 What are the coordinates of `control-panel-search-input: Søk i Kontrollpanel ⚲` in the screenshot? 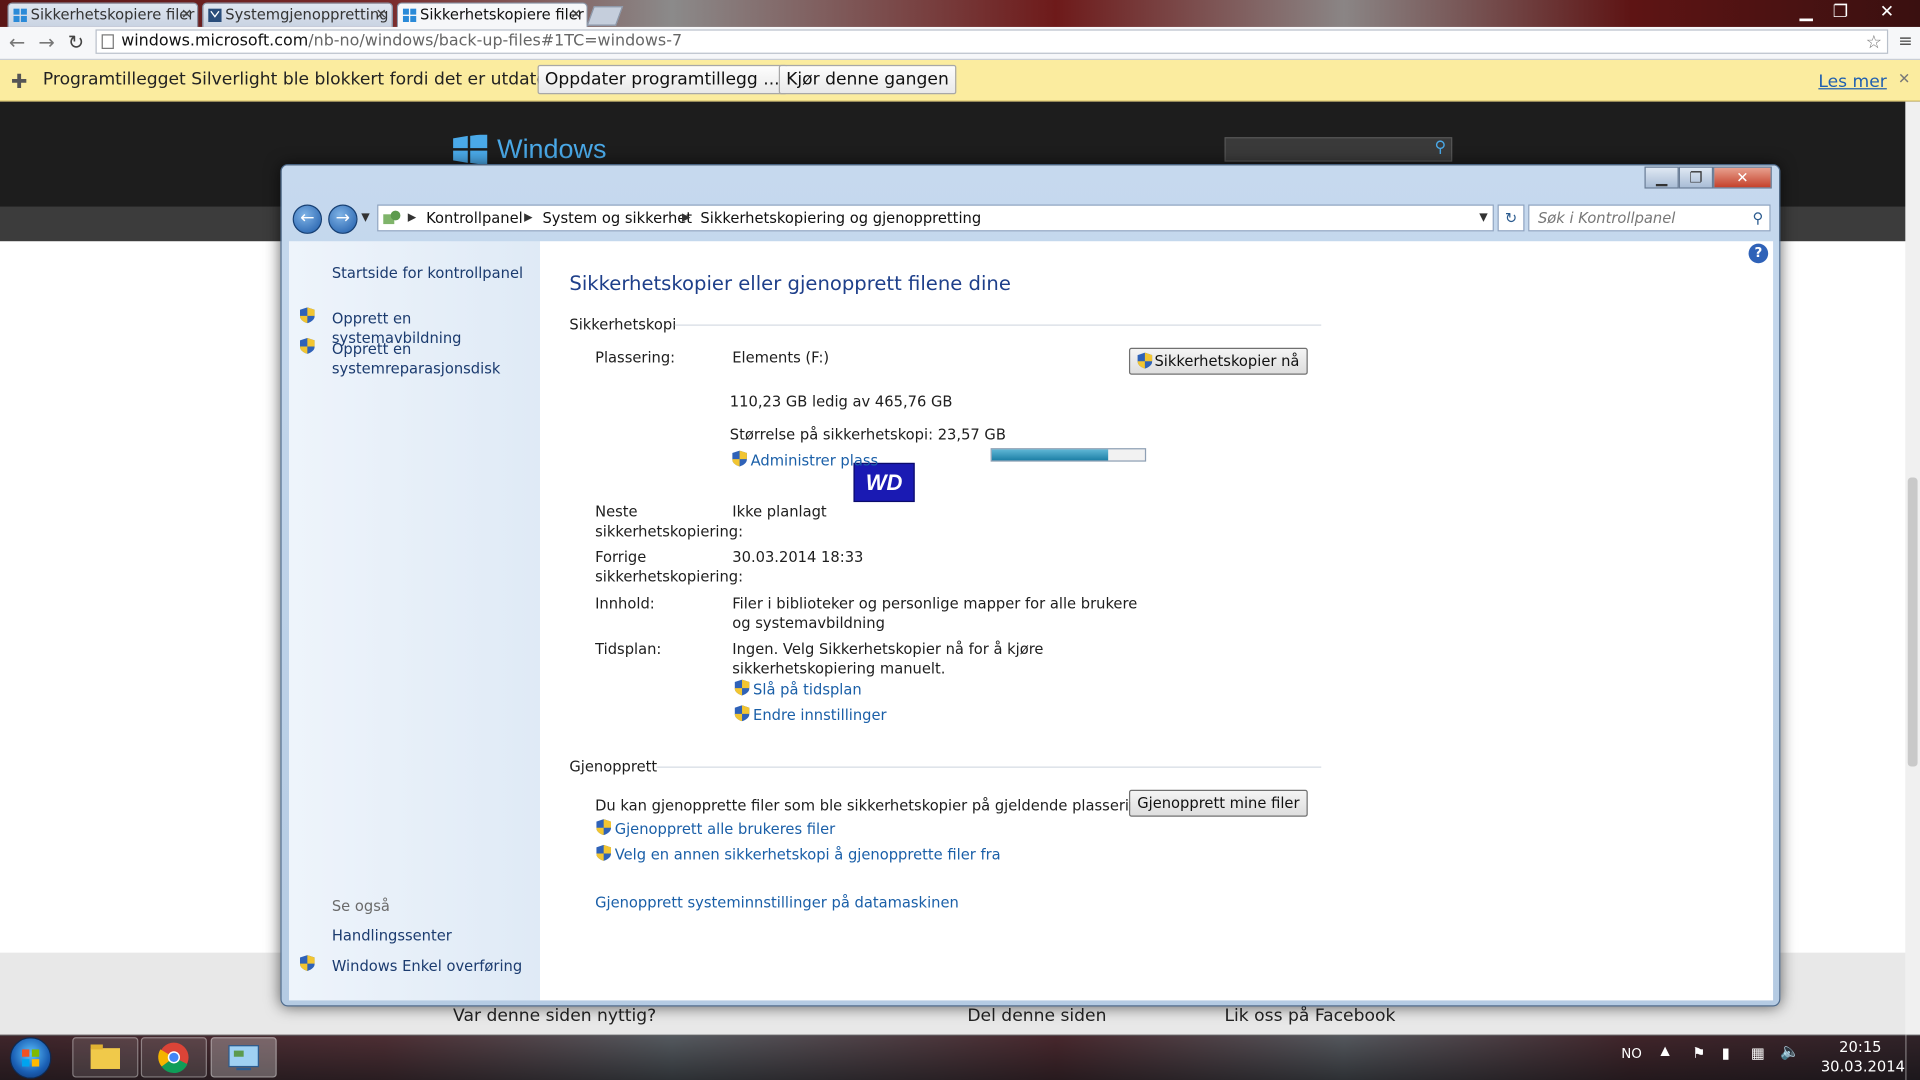 It's located at (1649, 218).